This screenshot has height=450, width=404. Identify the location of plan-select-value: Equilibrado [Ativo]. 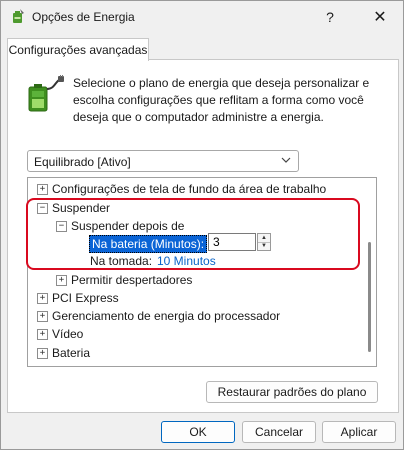
(82, 162).